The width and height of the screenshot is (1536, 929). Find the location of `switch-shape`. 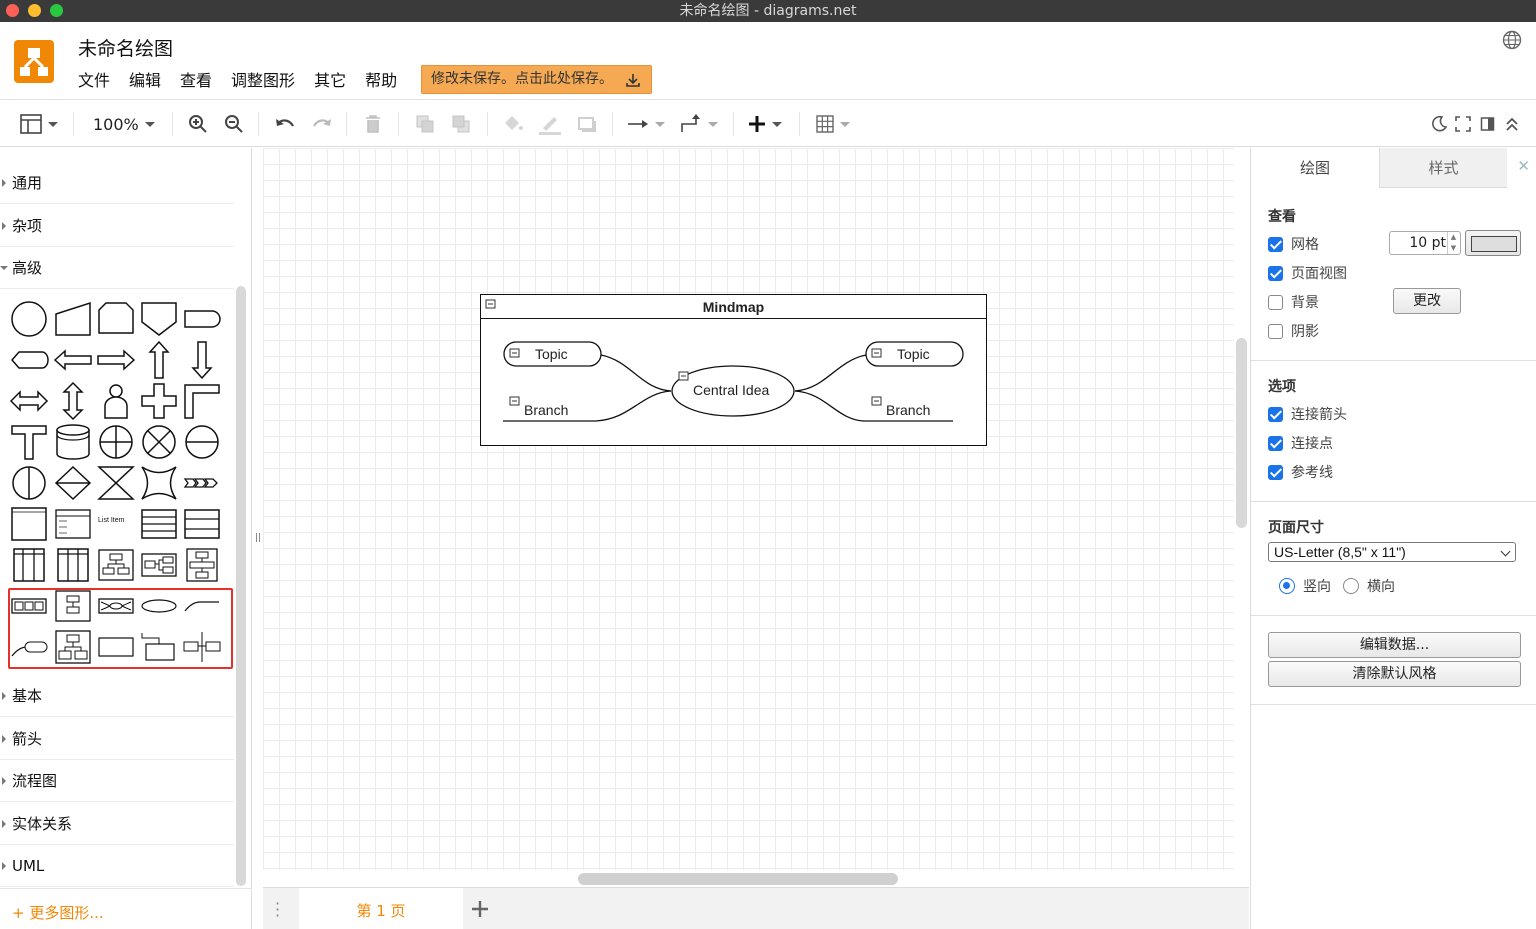

switch-shape is located at coordinates (159, 483).